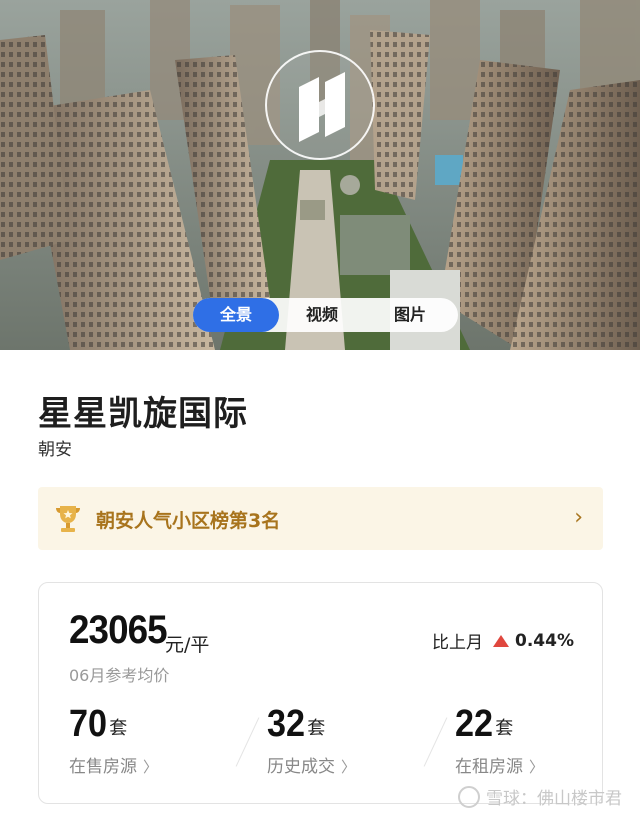 Image resolution: width=640 pixels, height=817 pixels. Describe the element at coordinates (474, 724) in the screenshot. I see `stat-value: 22` at that location.